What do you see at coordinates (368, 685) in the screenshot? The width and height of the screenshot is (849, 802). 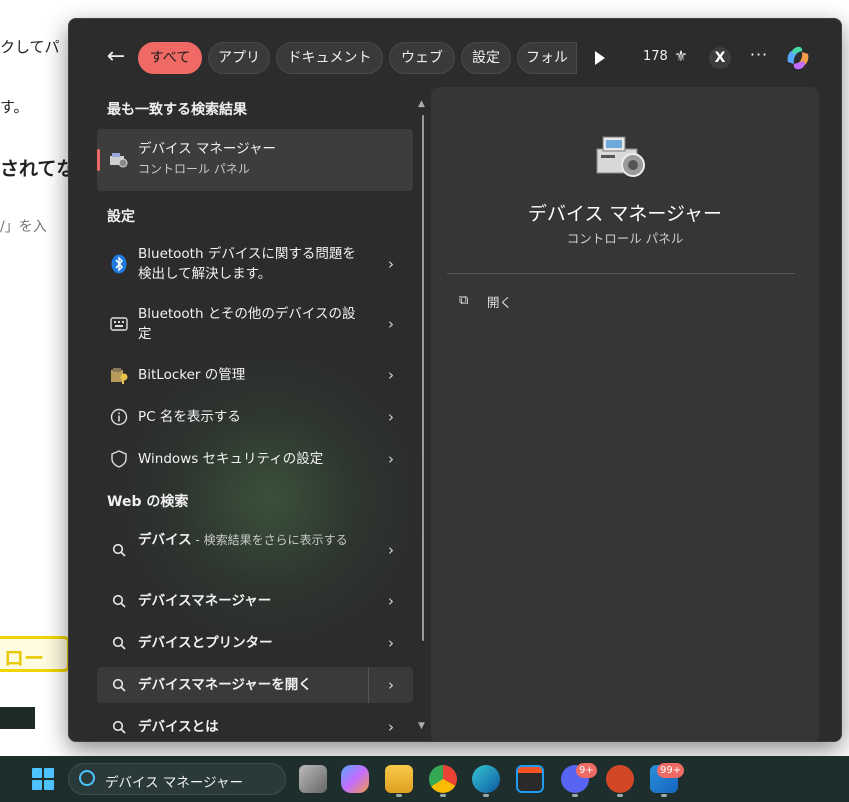 I see `divider` at bounding box center [368, 685].